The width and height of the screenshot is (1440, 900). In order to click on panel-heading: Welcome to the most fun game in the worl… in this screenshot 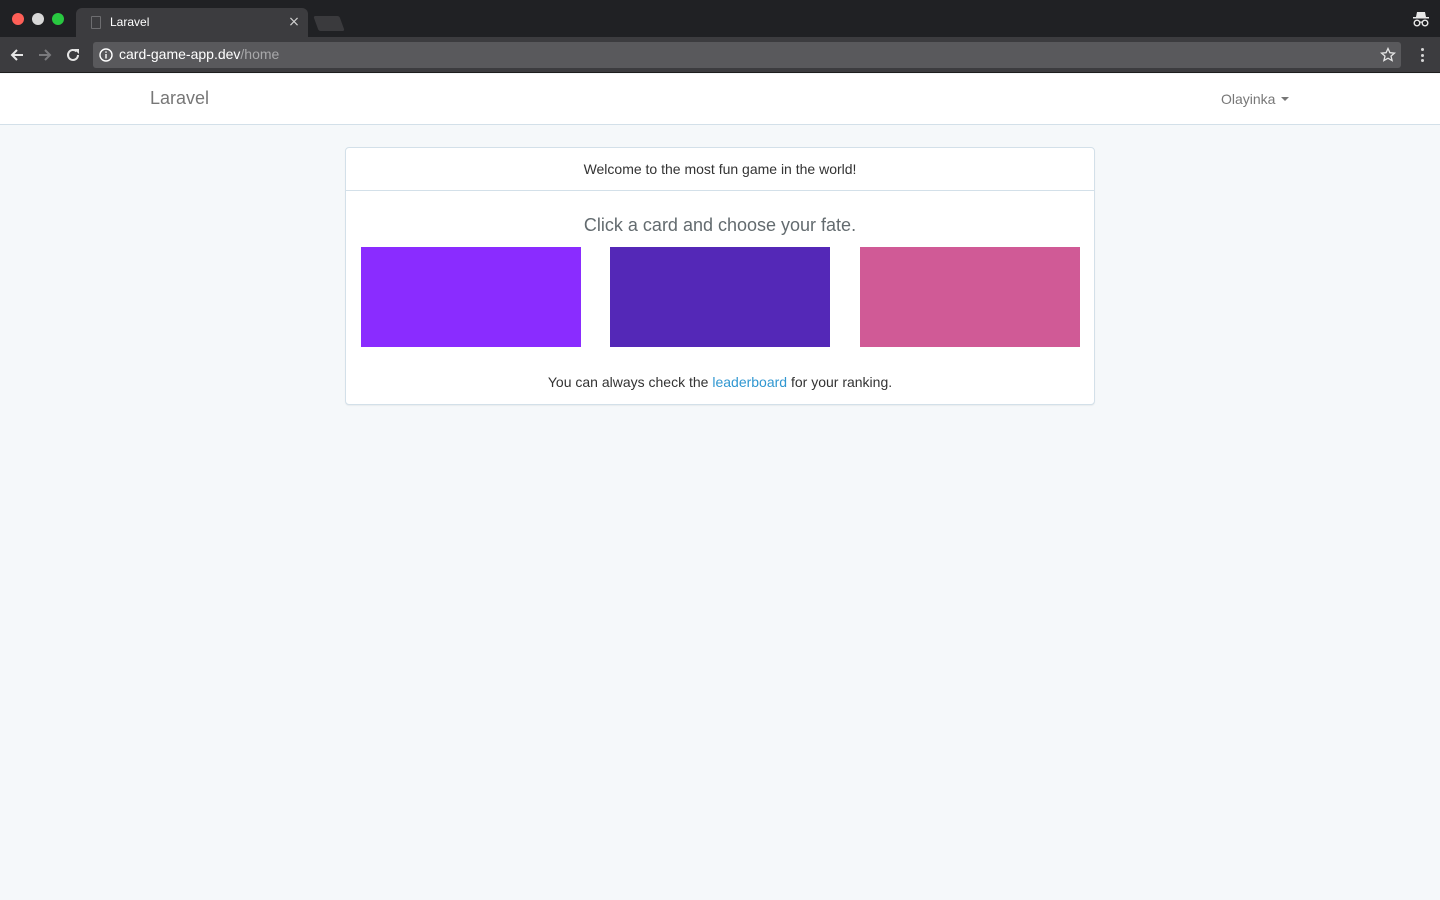, I will do `click(720, 169)`.